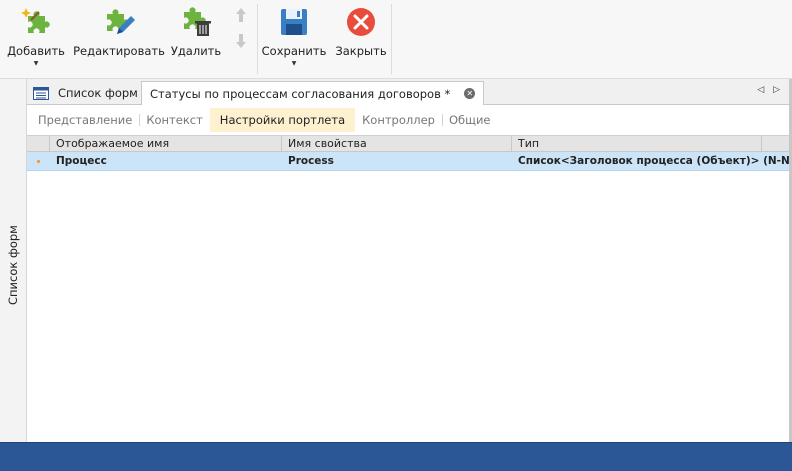  I want to click on close-button: Закрыть, so click(361, 39).